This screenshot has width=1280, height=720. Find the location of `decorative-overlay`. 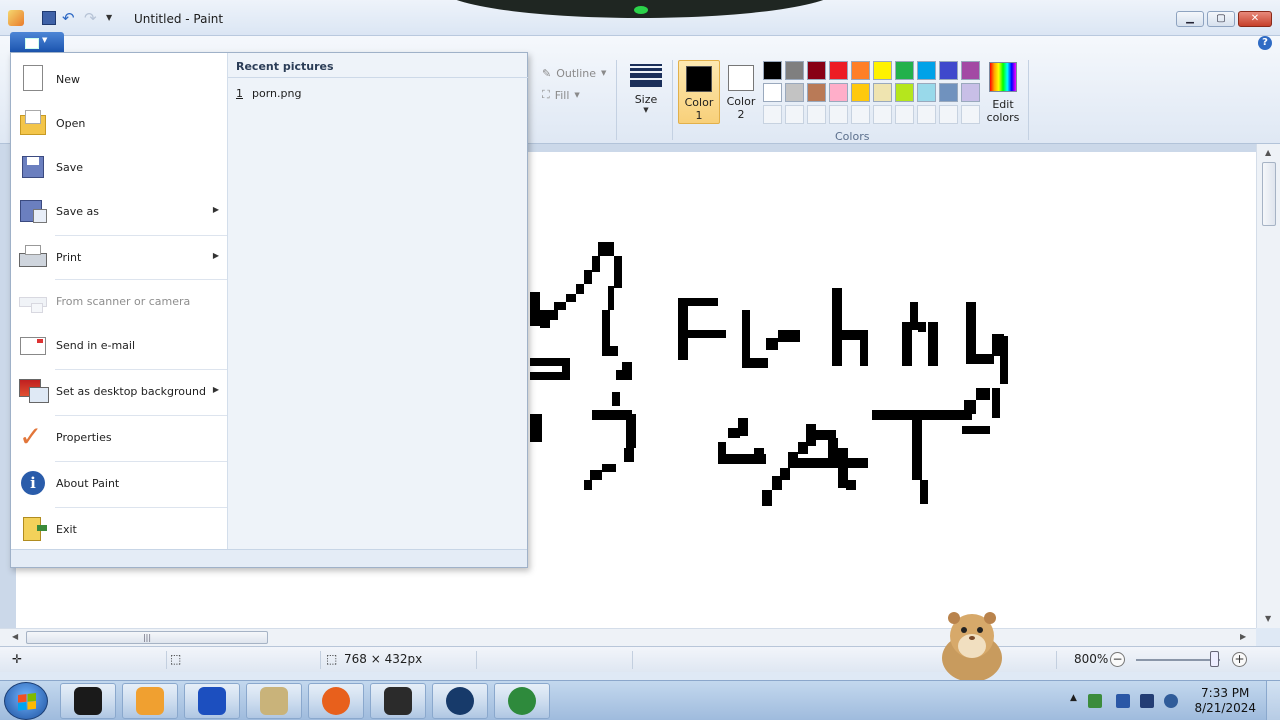

decorative-overlay is located at coordinates (640, 9).